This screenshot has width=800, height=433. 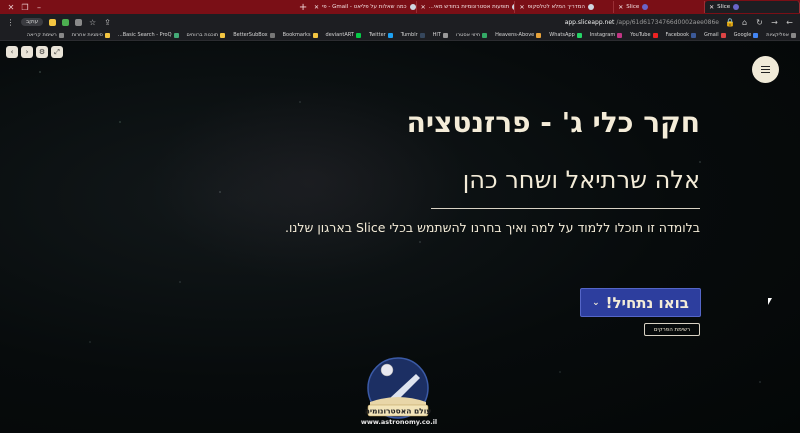 What do you see at coordinates (91, 35) in the screenshot?
I see `bookmark-item: סימניות אחרות` at bounding box center [91, 35].